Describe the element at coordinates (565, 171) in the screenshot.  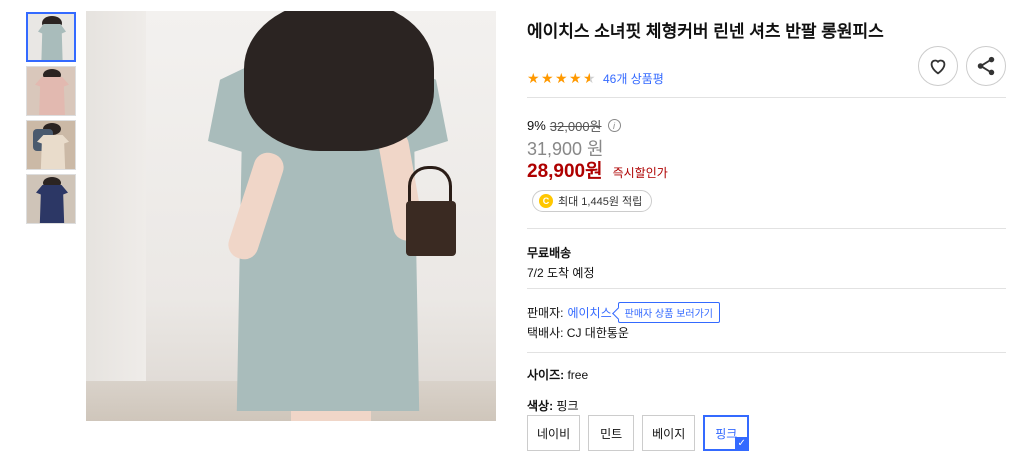
I see `final-price: 28,900원` at that location.